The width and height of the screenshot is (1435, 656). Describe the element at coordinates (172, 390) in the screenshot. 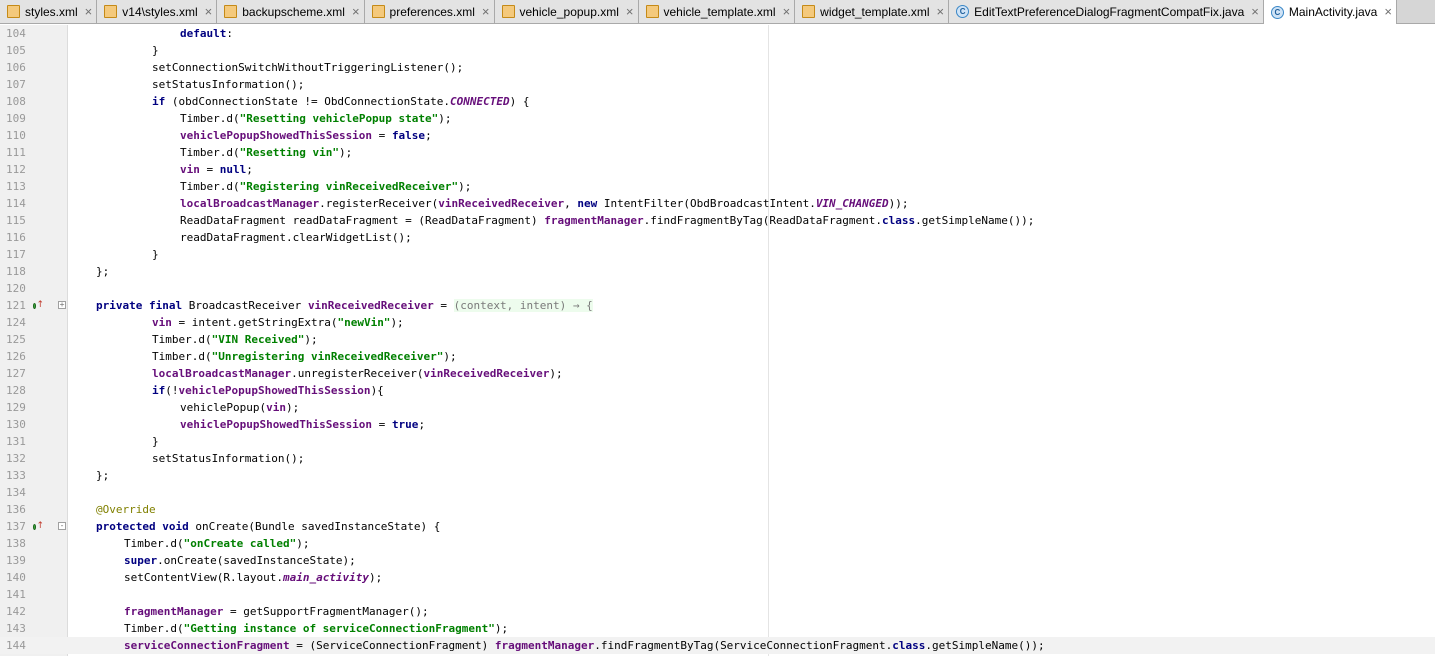

I see `code-token: (!` at that location.